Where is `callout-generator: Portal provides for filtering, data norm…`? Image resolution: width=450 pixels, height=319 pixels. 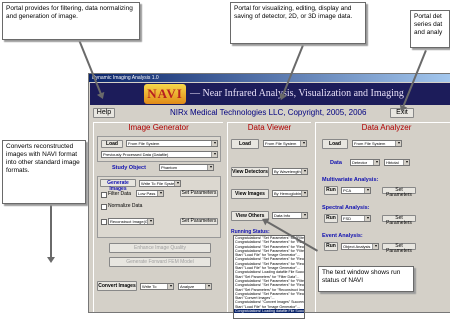 callout-generator: Portal provides for filtering, data norm… is located at coordinates (71, 21).